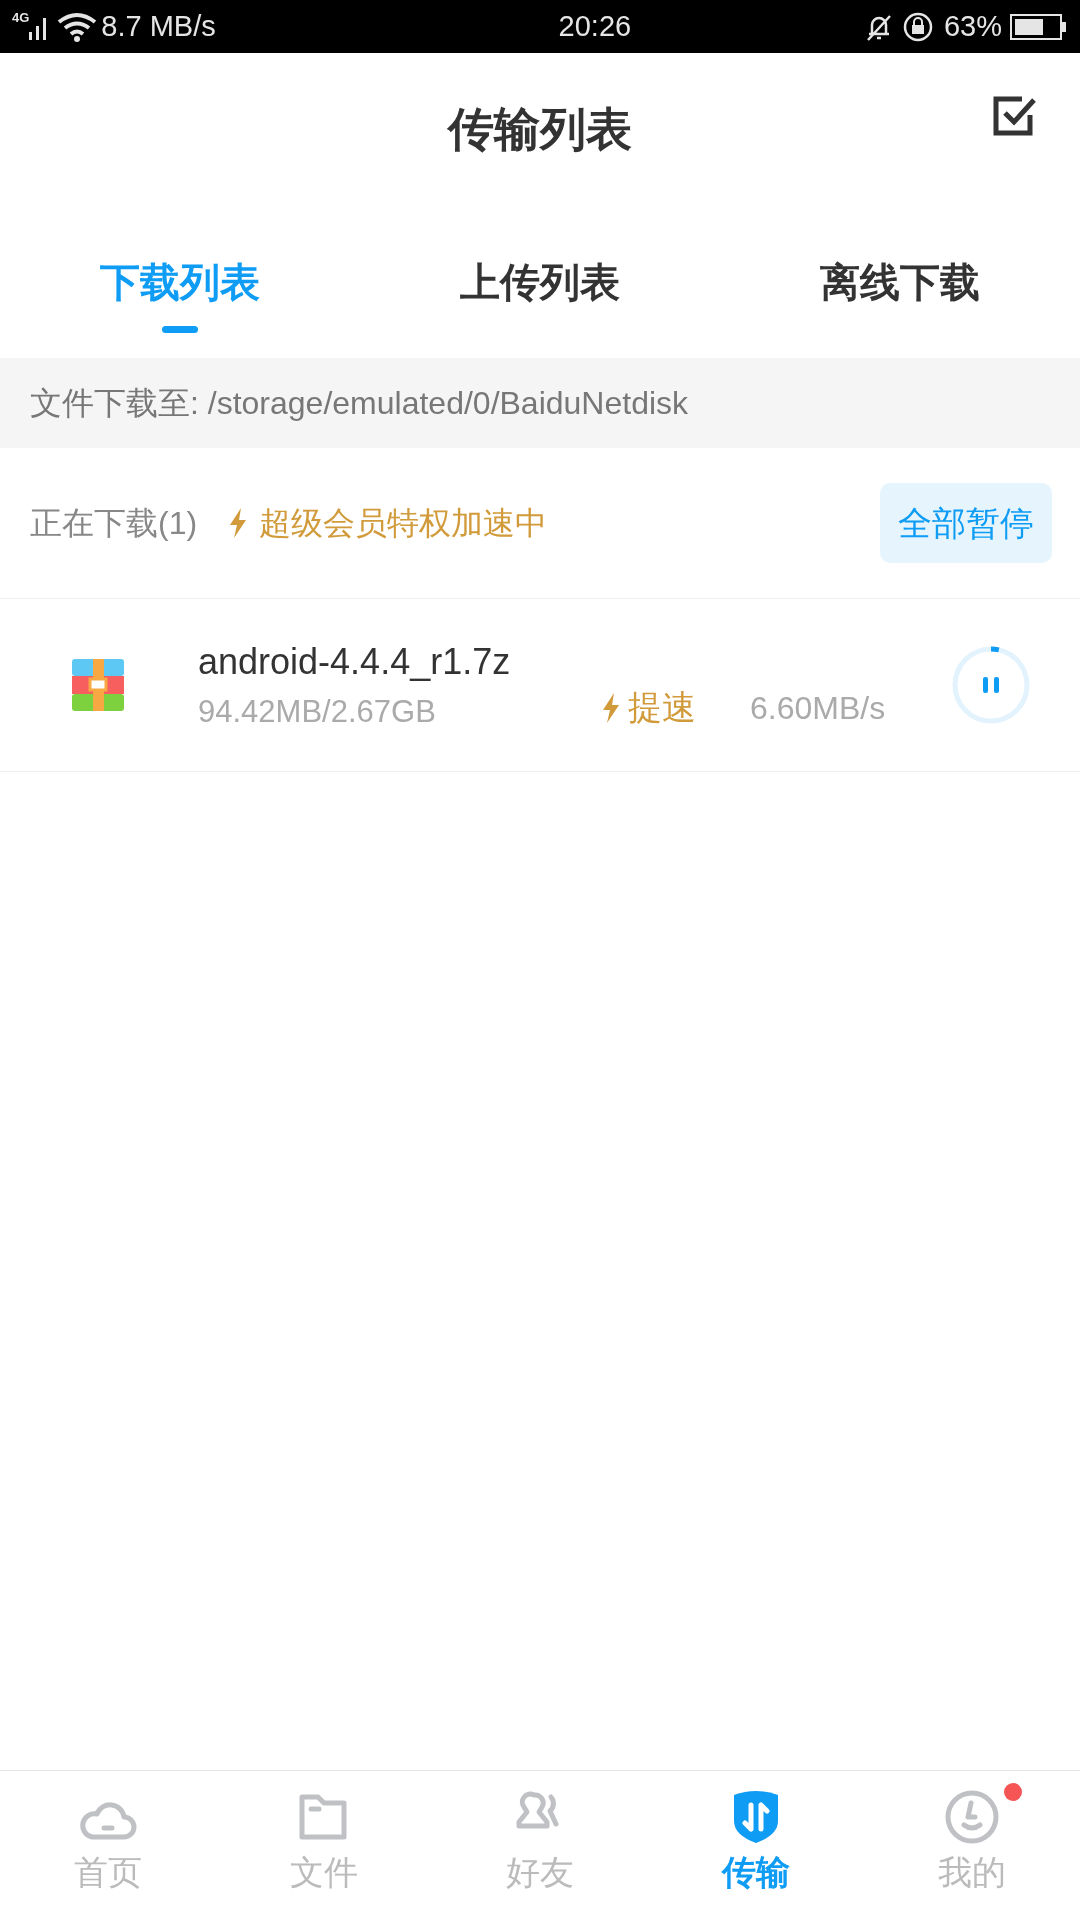  Describe the element at coordinates (180, 269) in the screenshot. I see `tab: 下载列表` at that location.